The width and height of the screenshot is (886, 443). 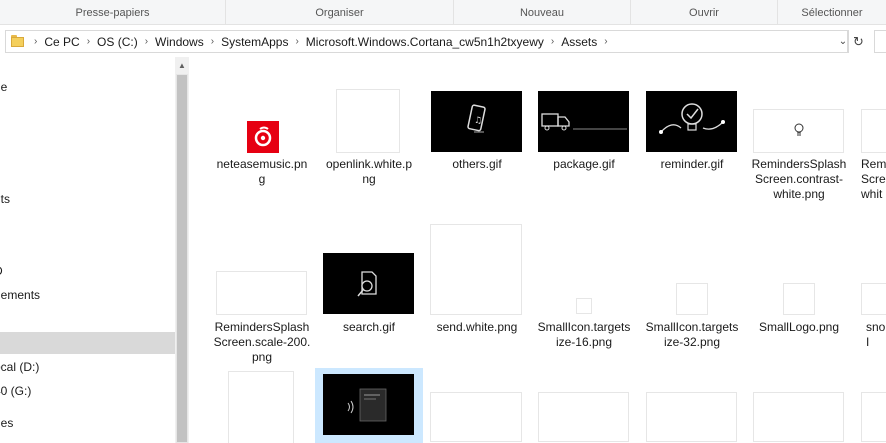 I want to click on file-tile: openlink.white.p ng, so click(x=369, y=142).